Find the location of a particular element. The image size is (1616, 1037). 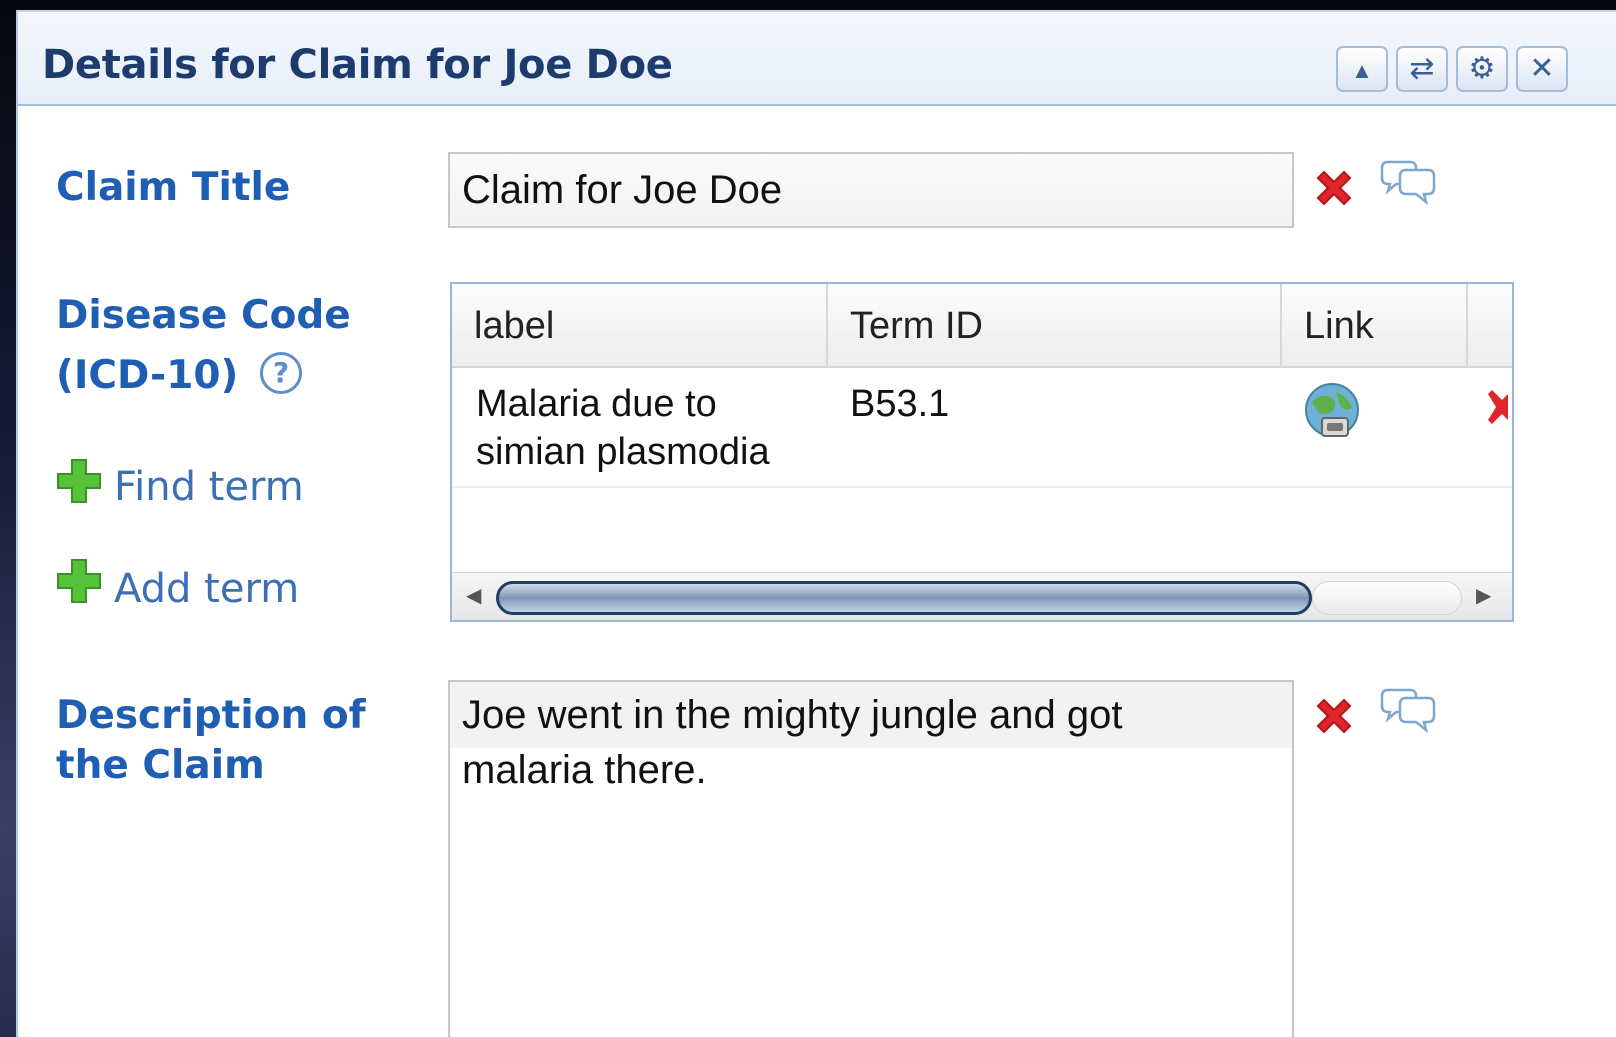

collapse-button: ▲ is located at coordinates (1362, 69).